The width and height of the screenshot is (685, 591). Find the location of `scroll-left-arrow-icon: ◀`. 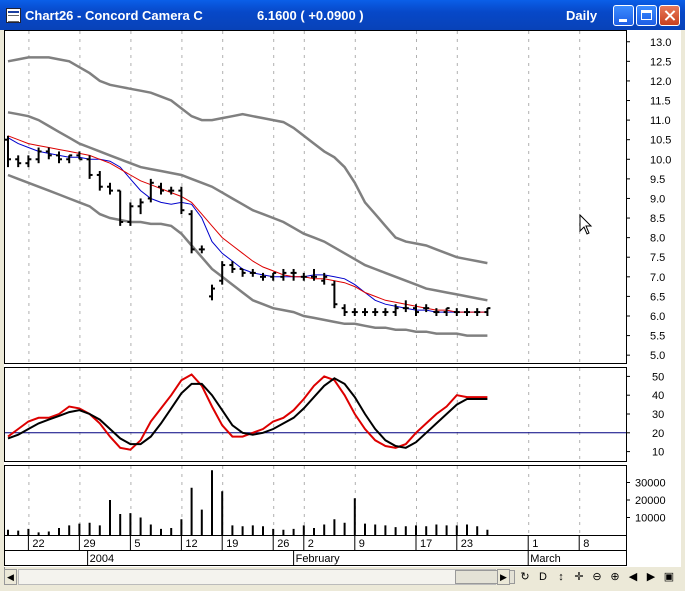

scroll-left-arrow-icon: ◀ is located at coordinates (10, 577).